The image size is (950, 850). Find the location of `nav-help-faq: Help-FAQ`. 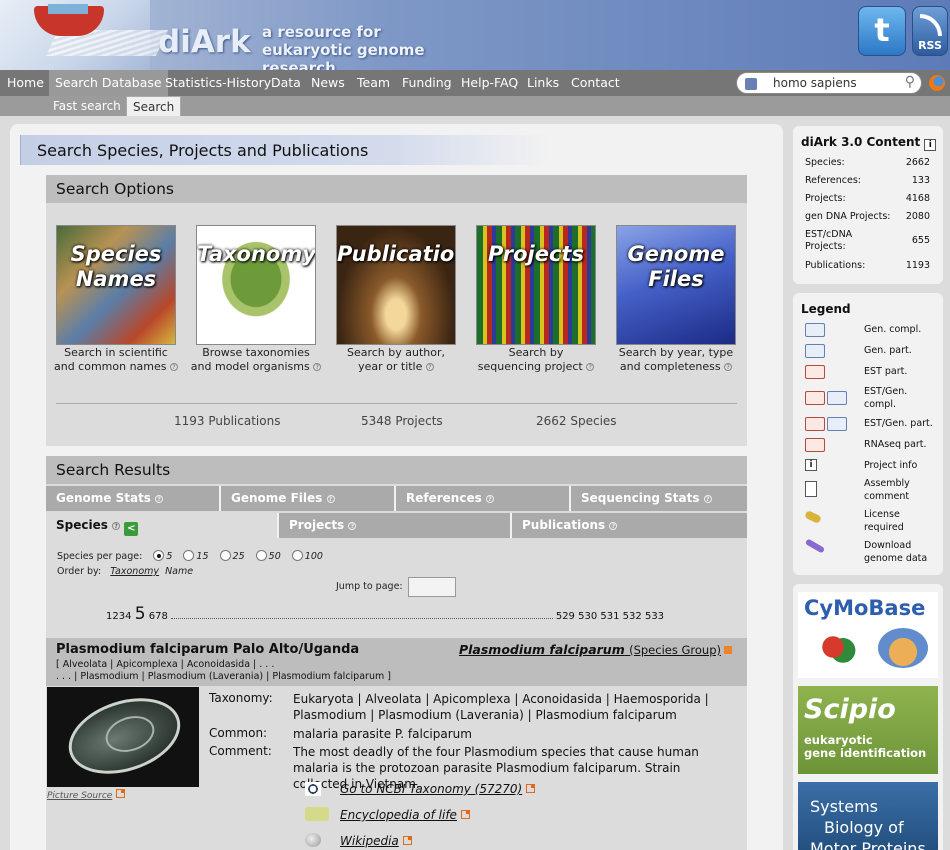

nav-help-faq: Help-FAQ is located at coordinates (489, 83).